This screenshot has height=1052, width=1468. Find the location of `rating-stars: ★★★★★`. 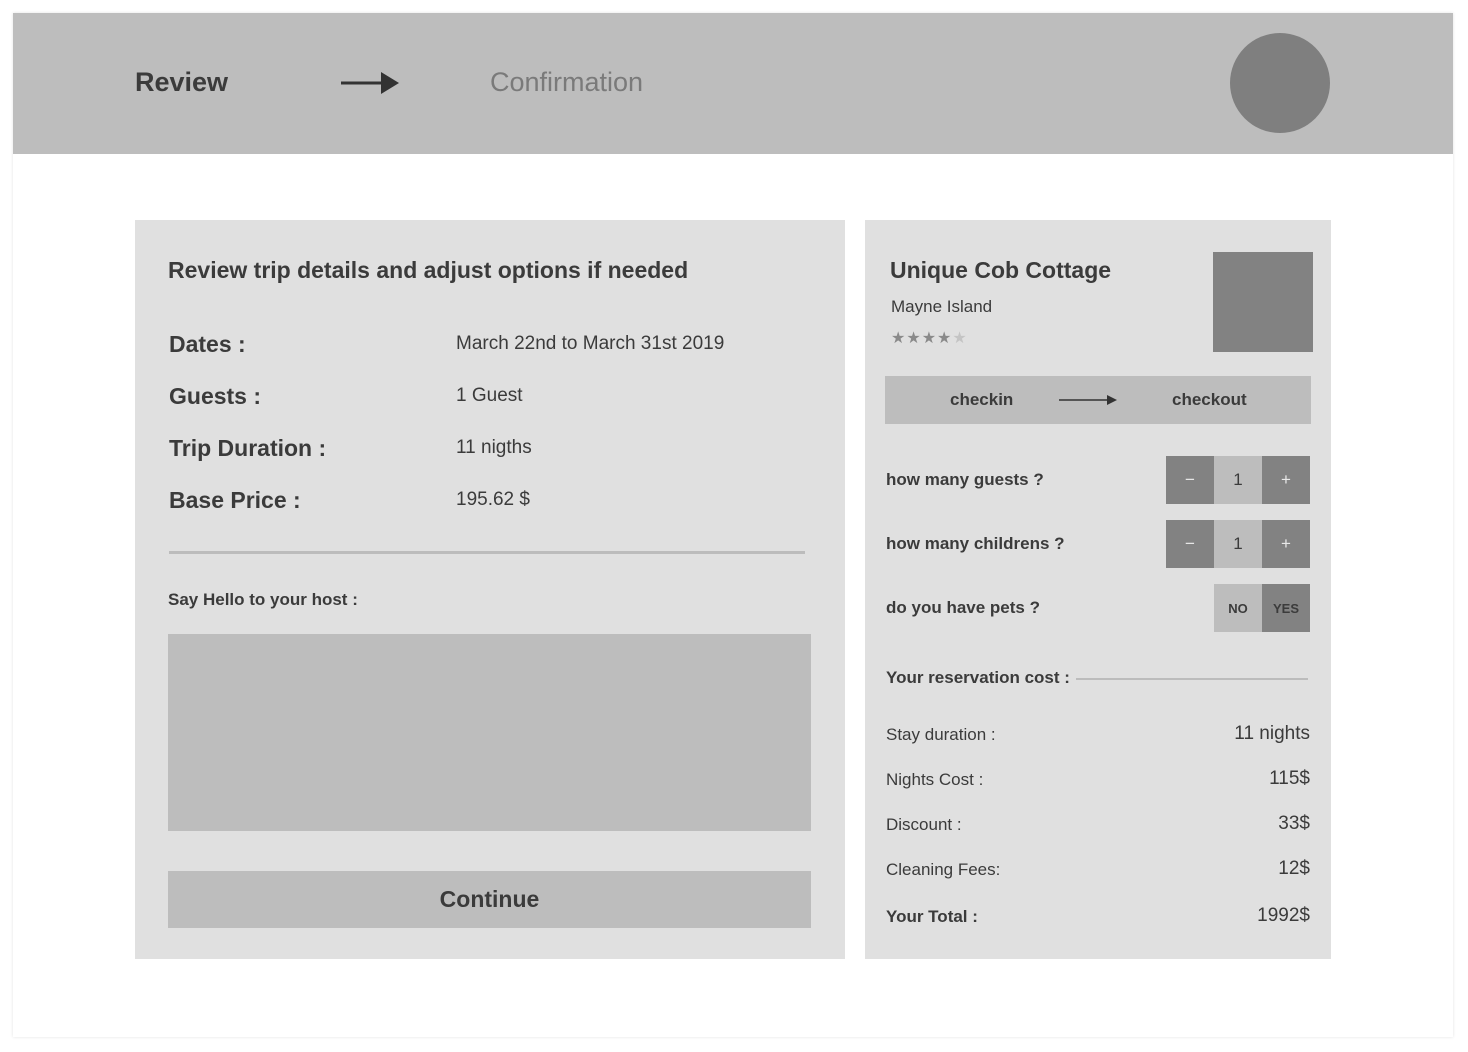

rating-stars: ★★★★★ is located at coordinates (929, 338).